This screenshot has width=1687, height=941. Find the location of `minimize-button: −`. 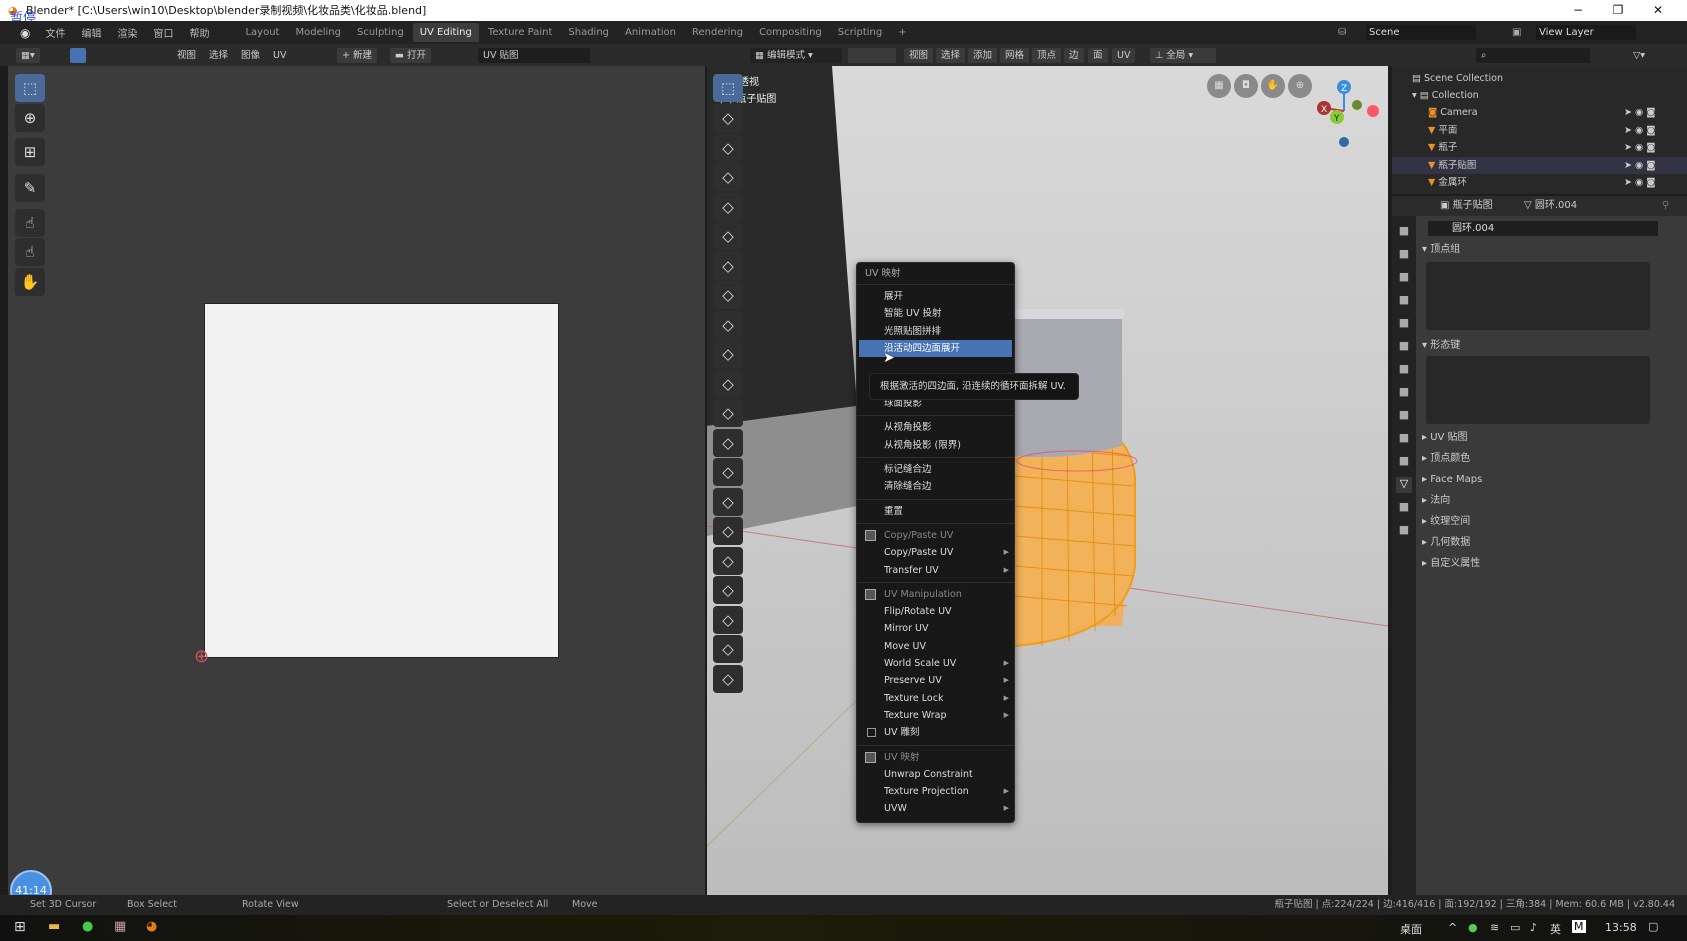

minimize-button: − is located at coordinates (1578, 10).